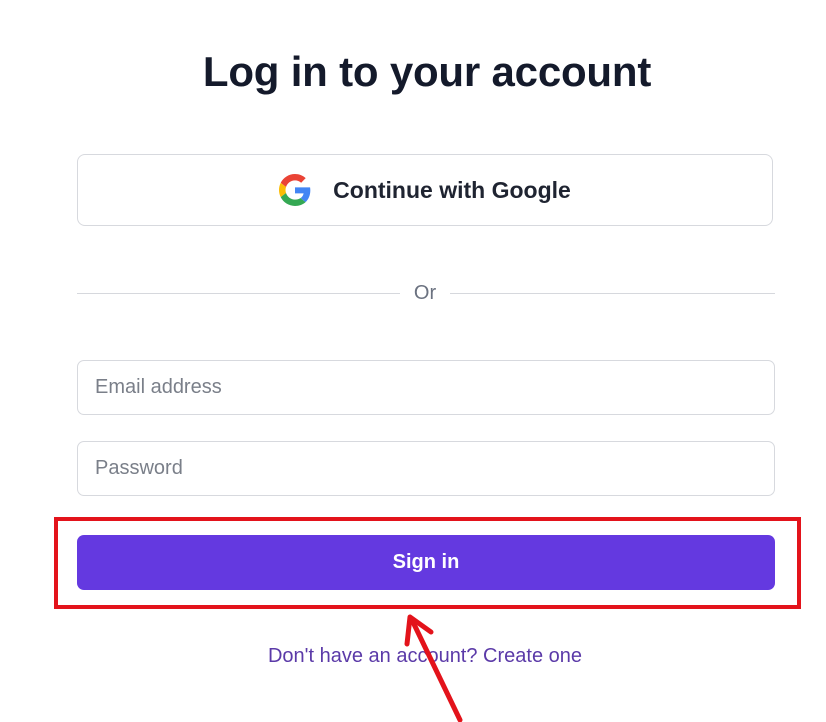  Describe the element at coordinates (452, 189) in the screenshot. I see `google-button-label: Continue with Google` at that location.